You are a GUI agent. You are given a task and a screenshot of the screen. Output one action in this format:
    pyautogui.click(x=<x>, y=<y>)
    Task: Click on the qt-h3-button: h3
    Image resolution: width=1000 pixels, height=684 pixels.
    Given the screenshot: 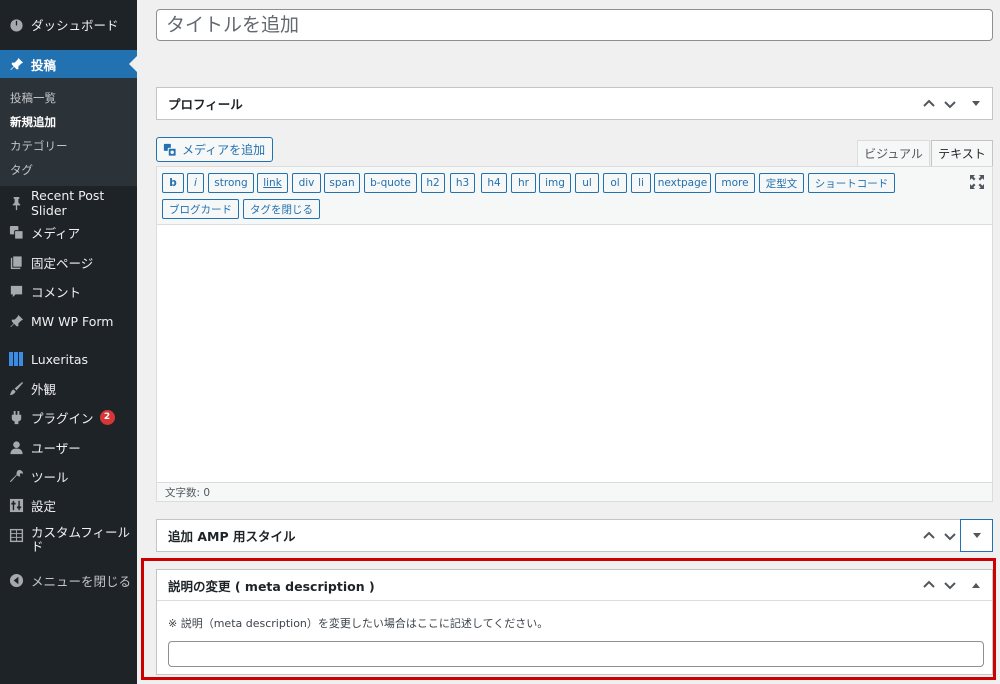 What is the action you would take?
    pyautogui.click(x=462, y=183)
    